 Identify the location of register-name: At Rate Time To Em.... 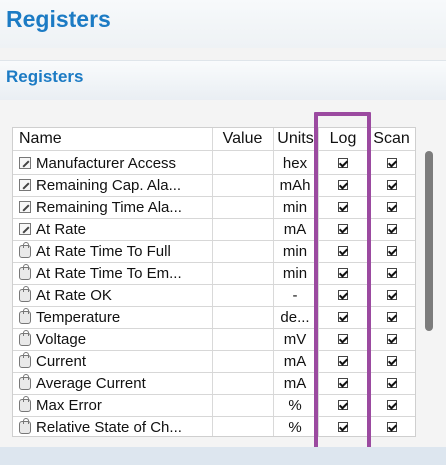
(109, 273).